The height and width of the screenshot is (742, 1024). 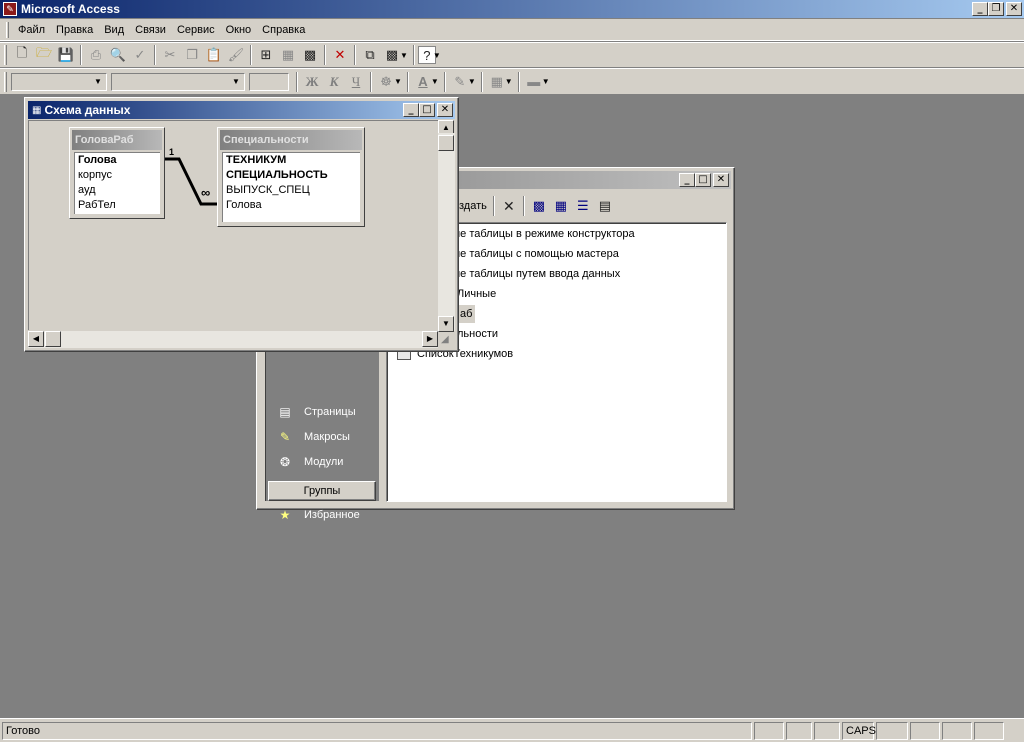 What do you see at coordinates (10, 9) in the screenshot?
I see `access-app-icon: ✎` at bounding box center [10, 9].